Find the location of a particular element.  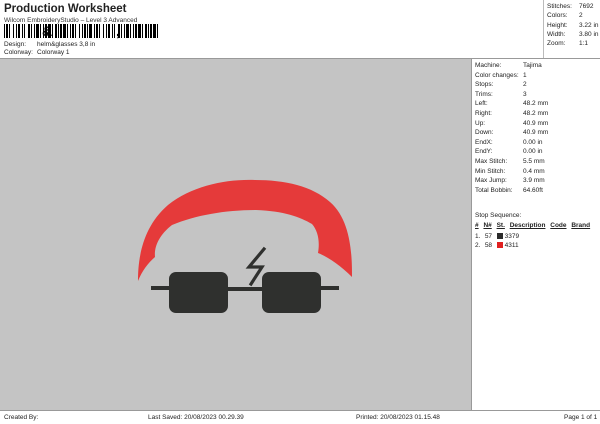

stop-row: 1. 57 3379 is located at coordinates (497, 236).